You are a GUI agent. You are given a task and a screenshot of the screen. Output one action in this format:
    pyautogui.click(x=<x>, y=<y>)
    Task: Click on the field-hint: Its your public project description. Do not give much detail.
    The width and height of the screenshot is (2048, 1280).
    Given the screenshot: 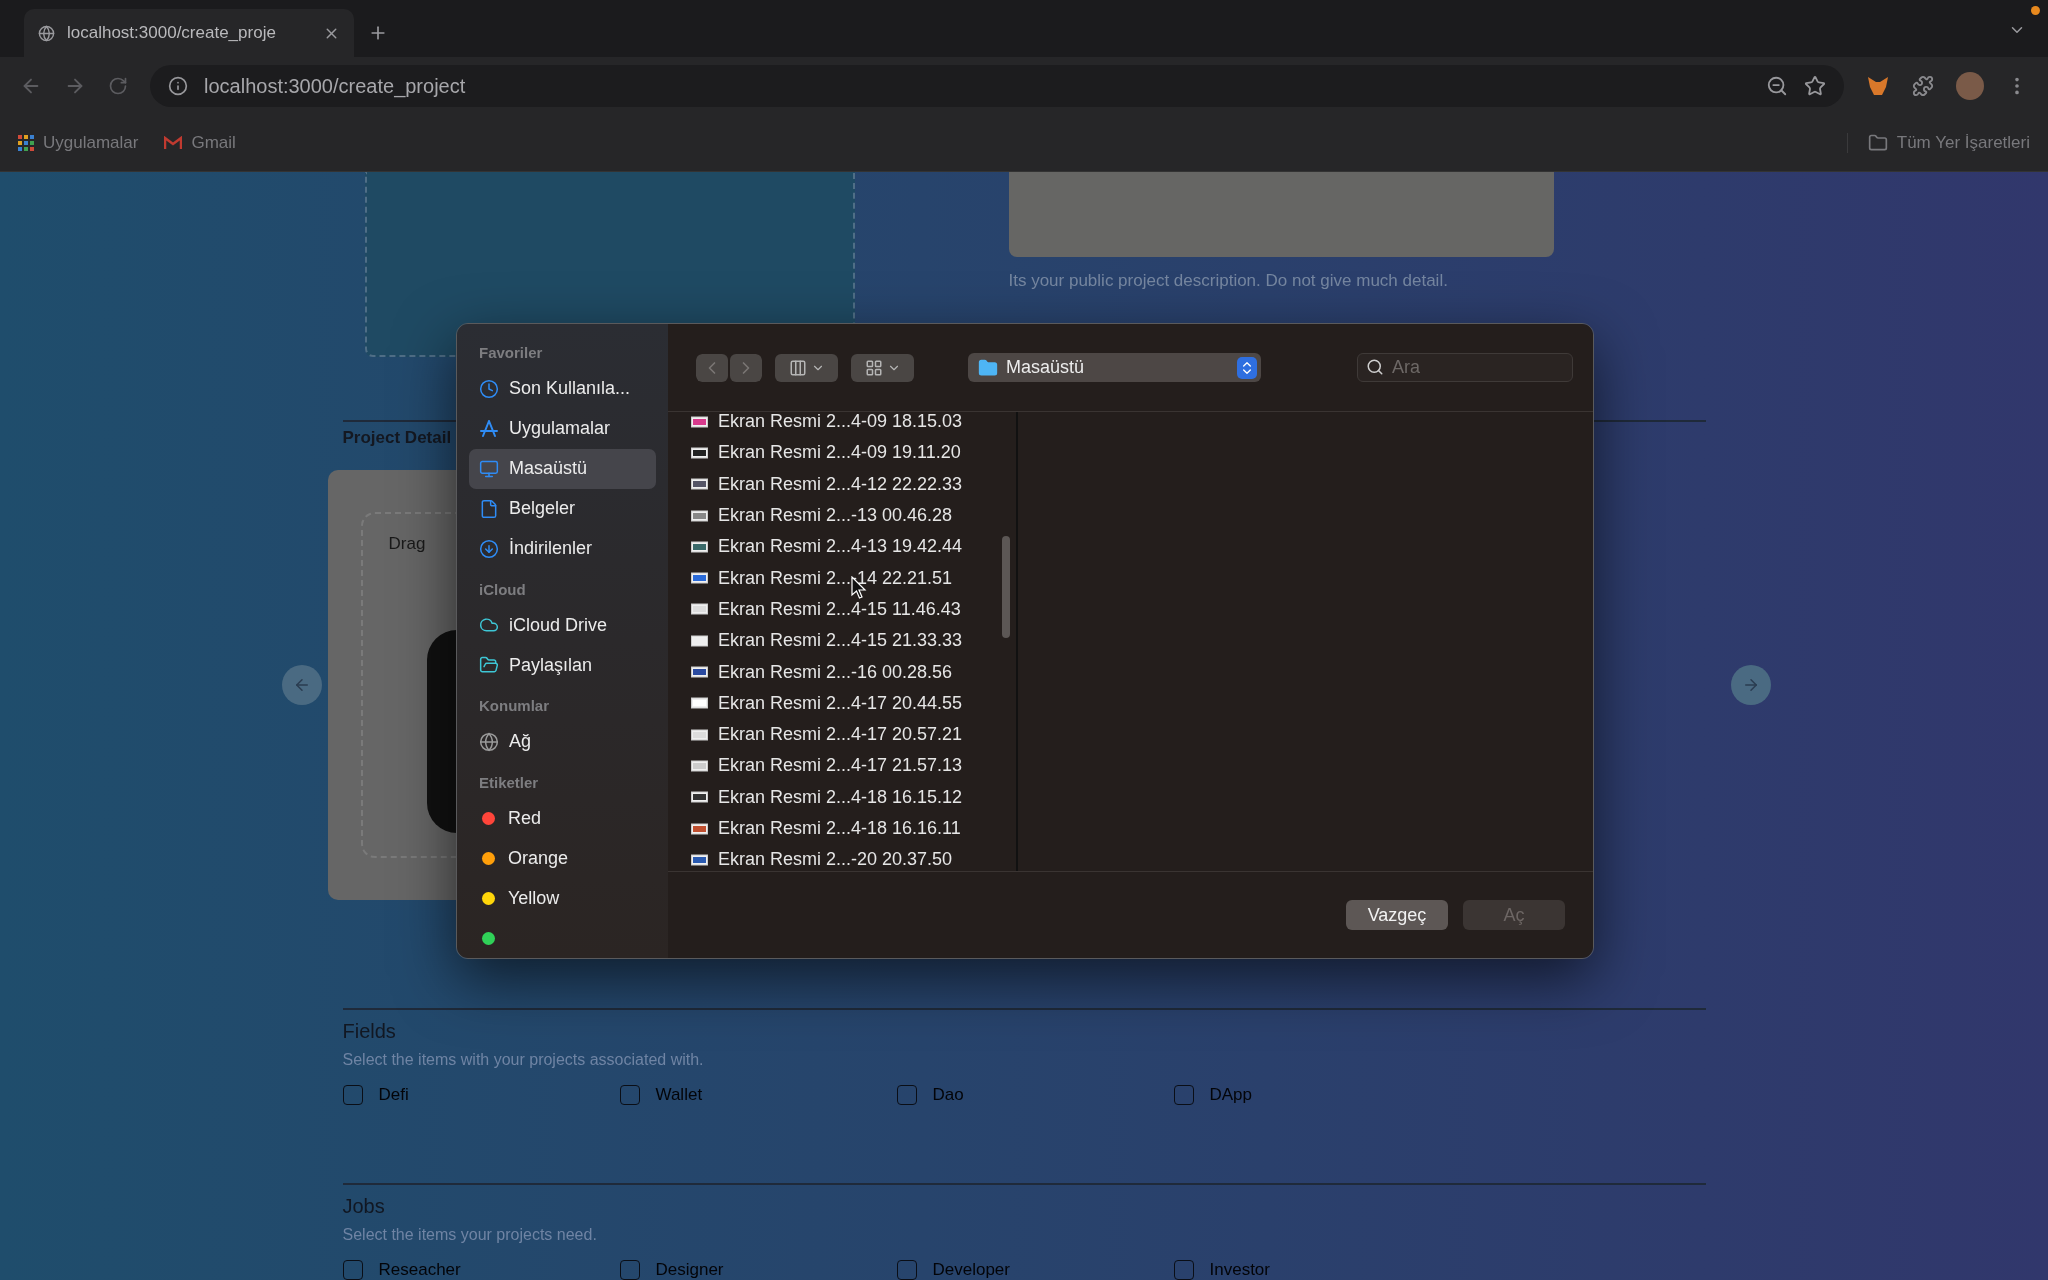 What is the action you would take?
    pyautogui.click(x=1228, y=281)
    